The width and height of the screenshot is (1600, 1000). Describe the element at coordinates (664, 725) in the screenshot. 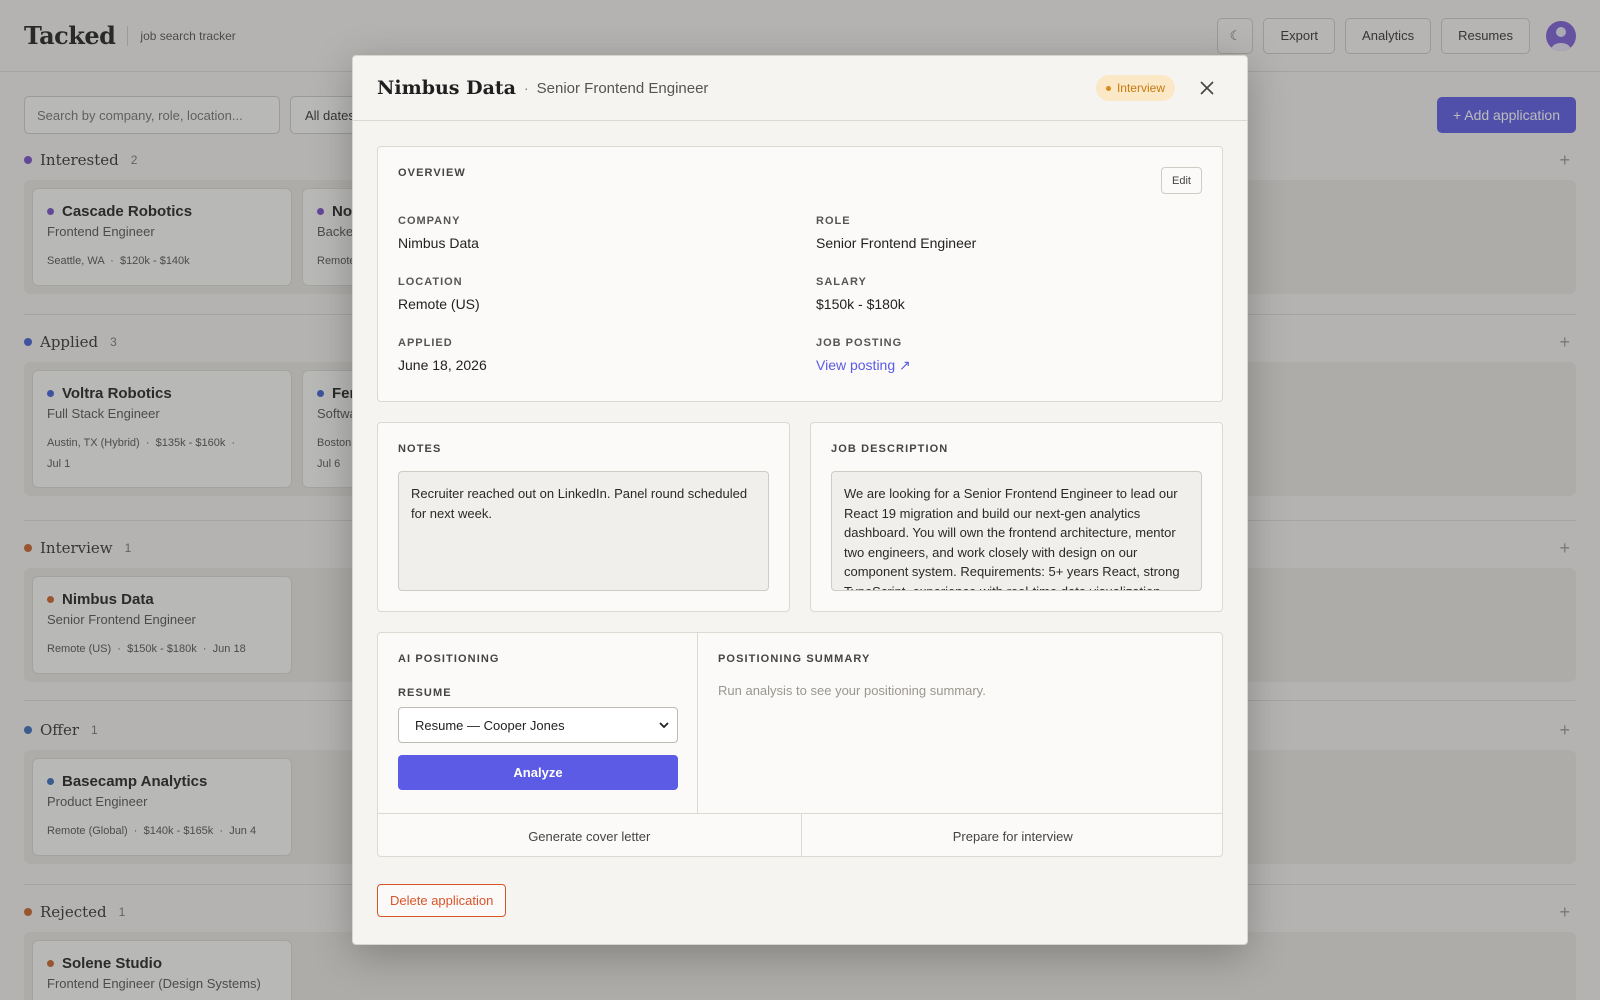

I see `chevron-down-icon` at that location.